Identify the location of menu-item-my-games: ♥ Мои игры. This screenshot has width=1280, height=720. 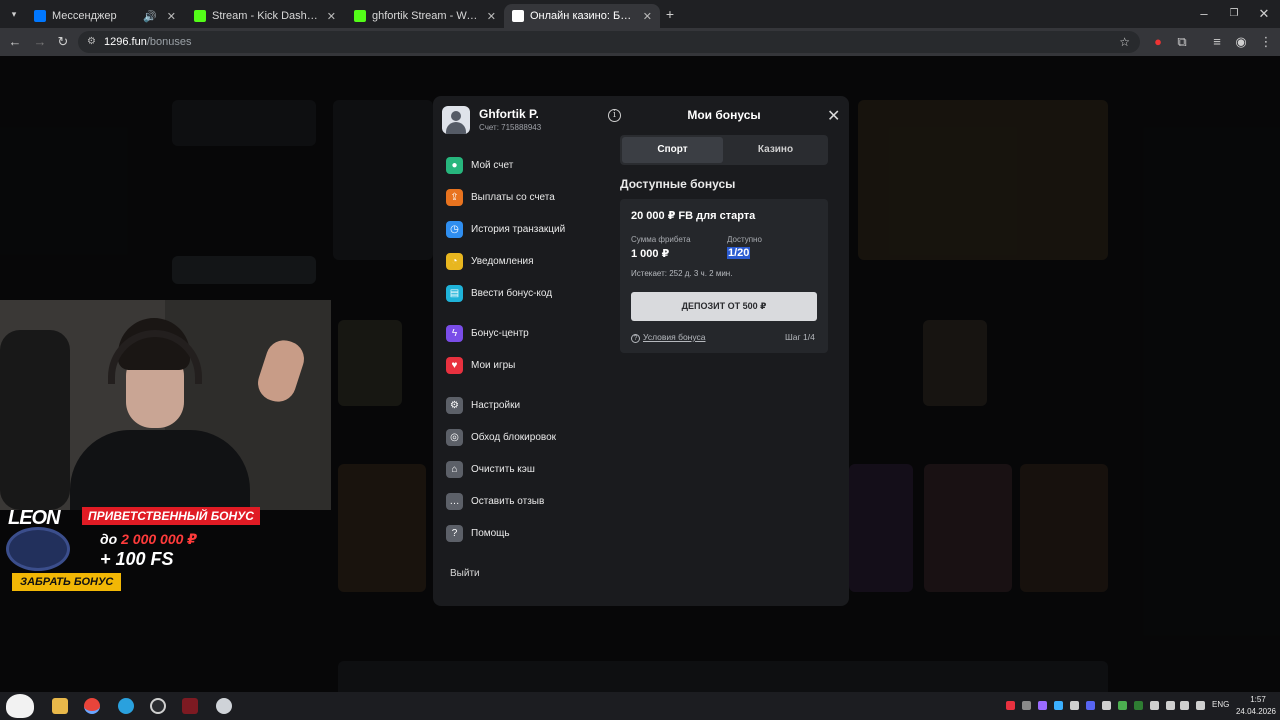
(480, 365).